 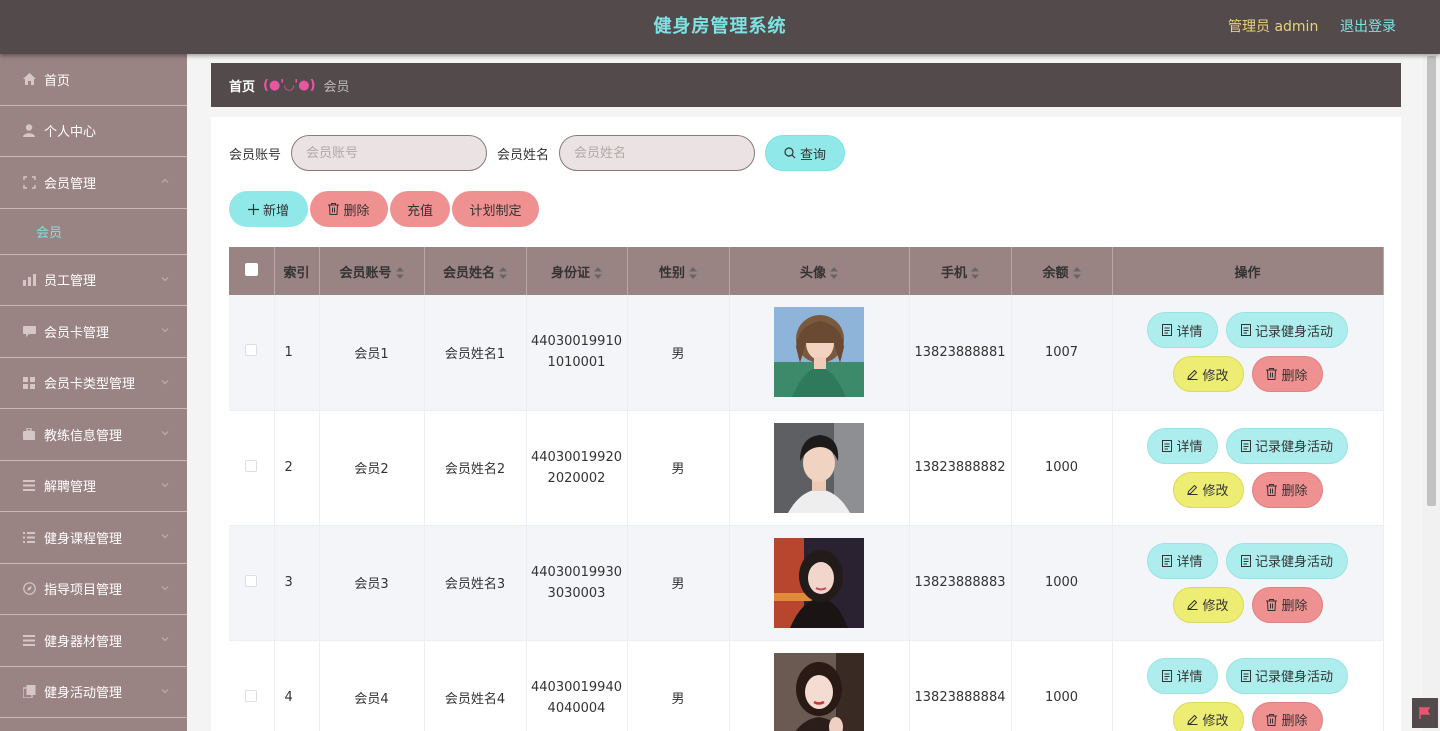 I want to click on message-icon, so click(x=29, y=331).